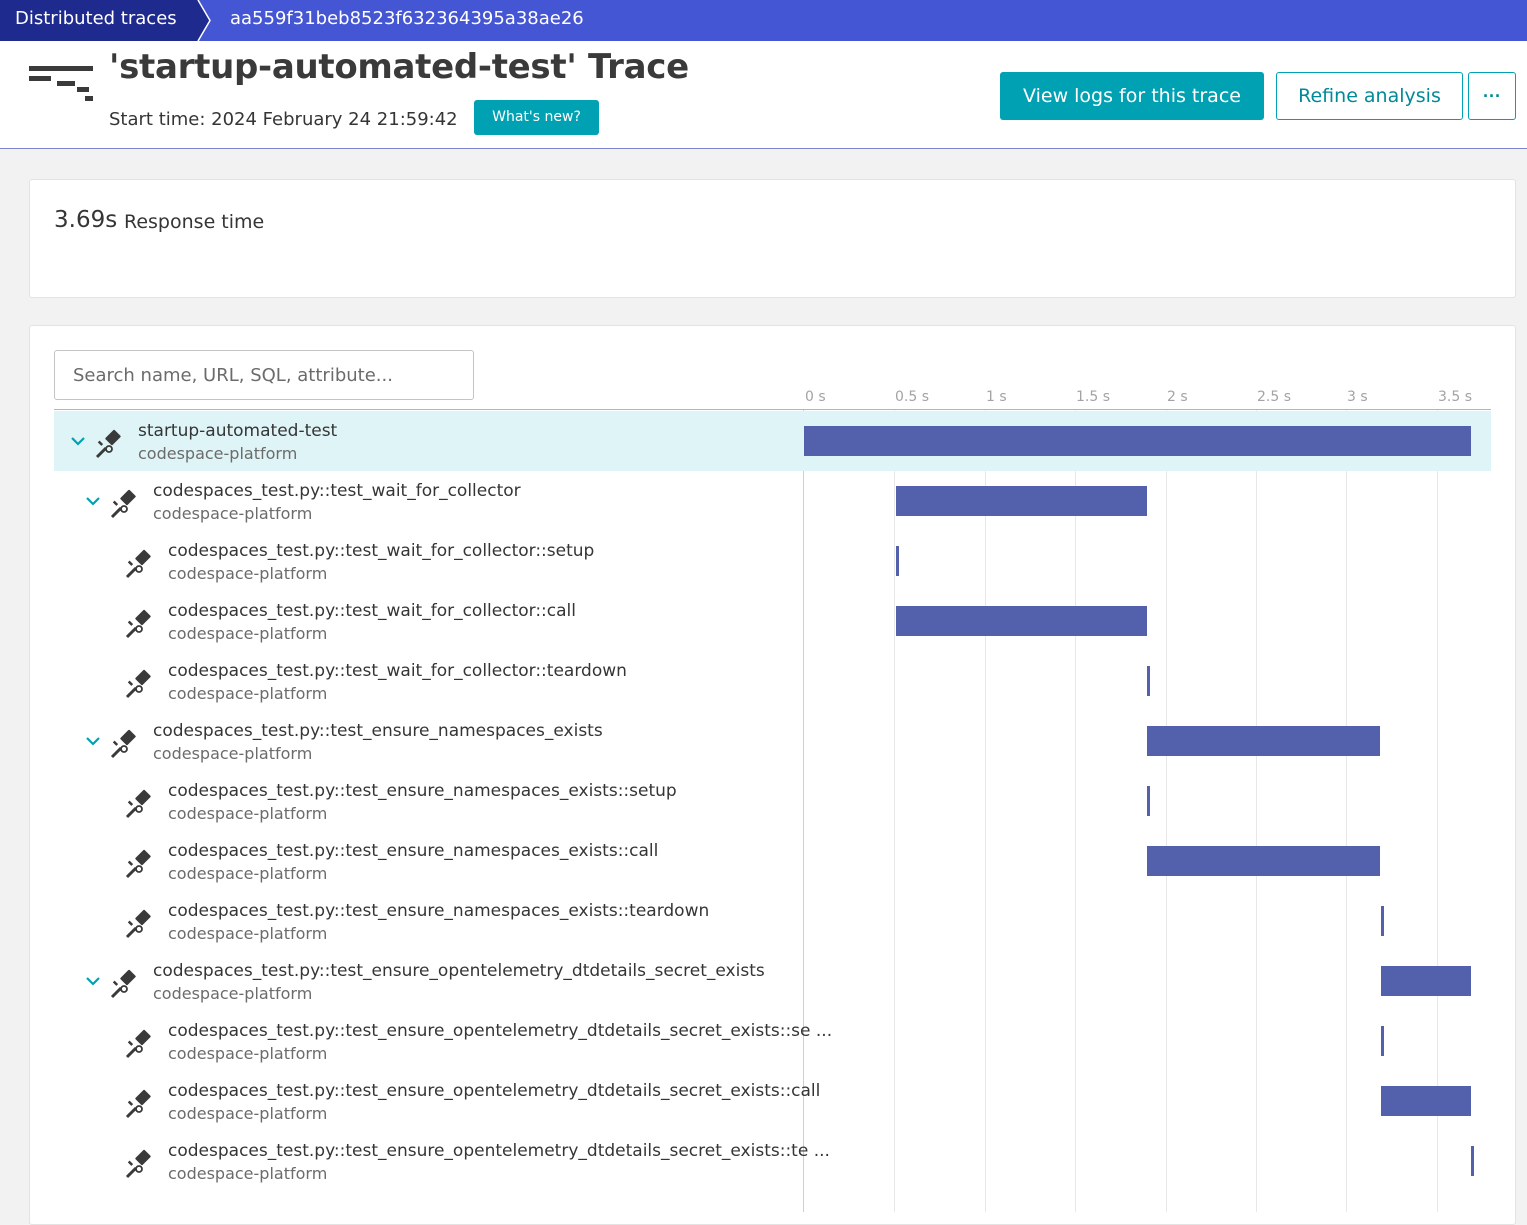  Describe the element at coordinates (1093, 397) in the screenshot. I see `timeline-tick-label: 1.5 s` at that location.